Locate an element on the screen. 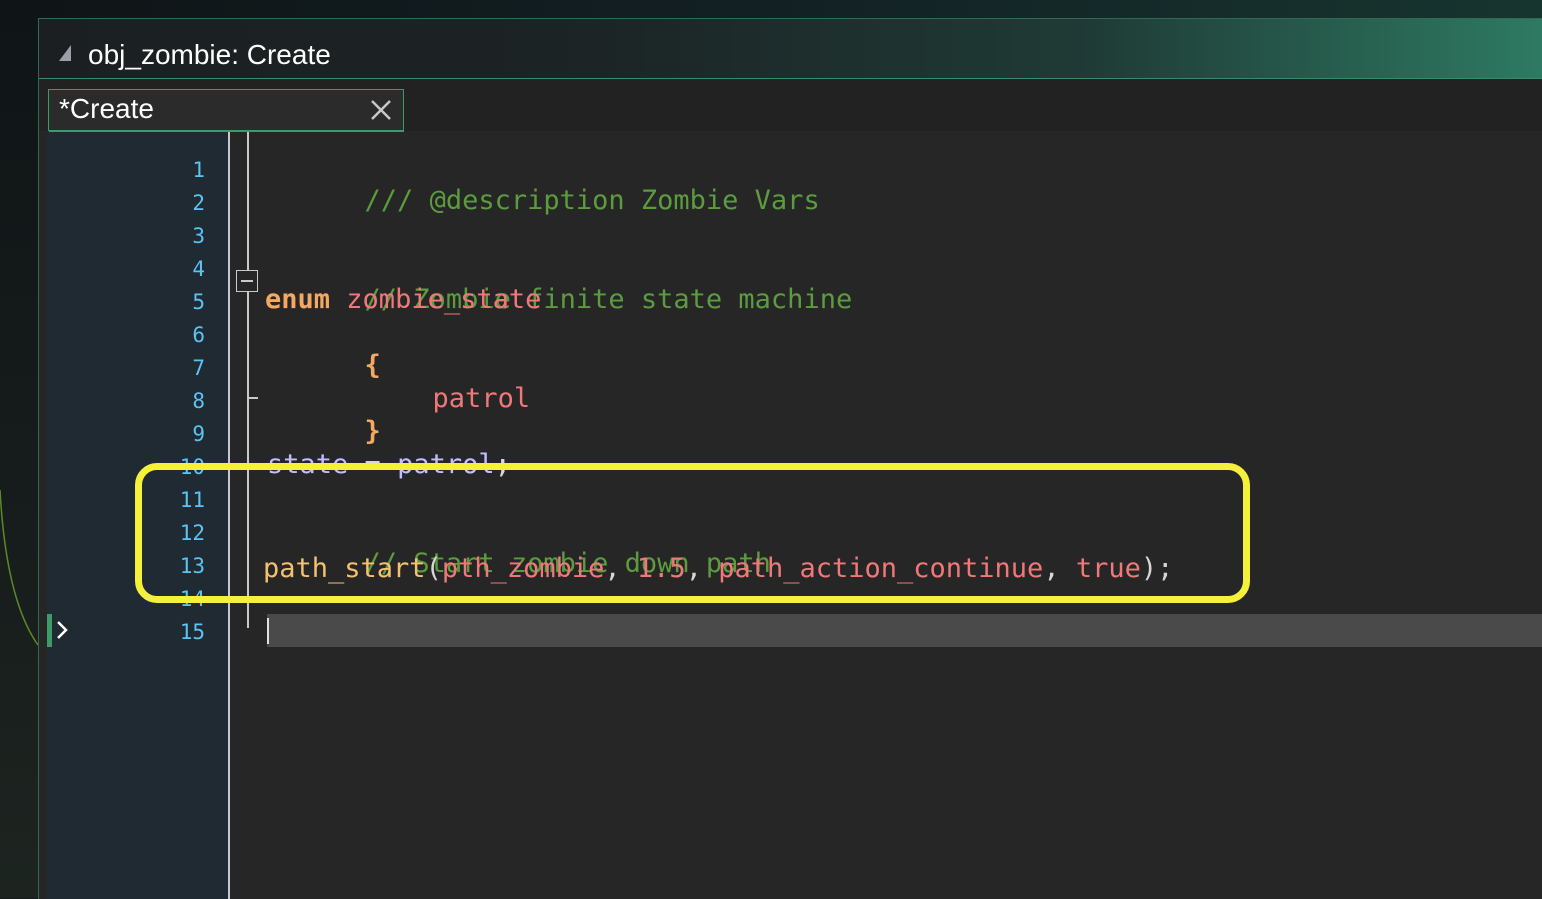  code-line-4: // Zombie finite state machine is located at coordinates (560, 282).